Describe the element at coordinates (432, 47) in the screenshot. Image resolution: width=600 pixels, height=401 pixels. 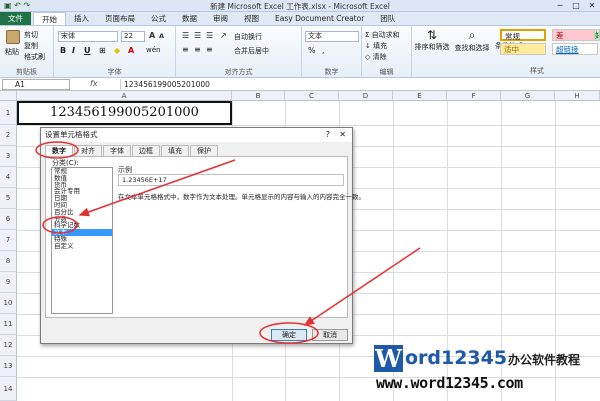
I see `sort-filter-label: 排序和筛选` at that location.